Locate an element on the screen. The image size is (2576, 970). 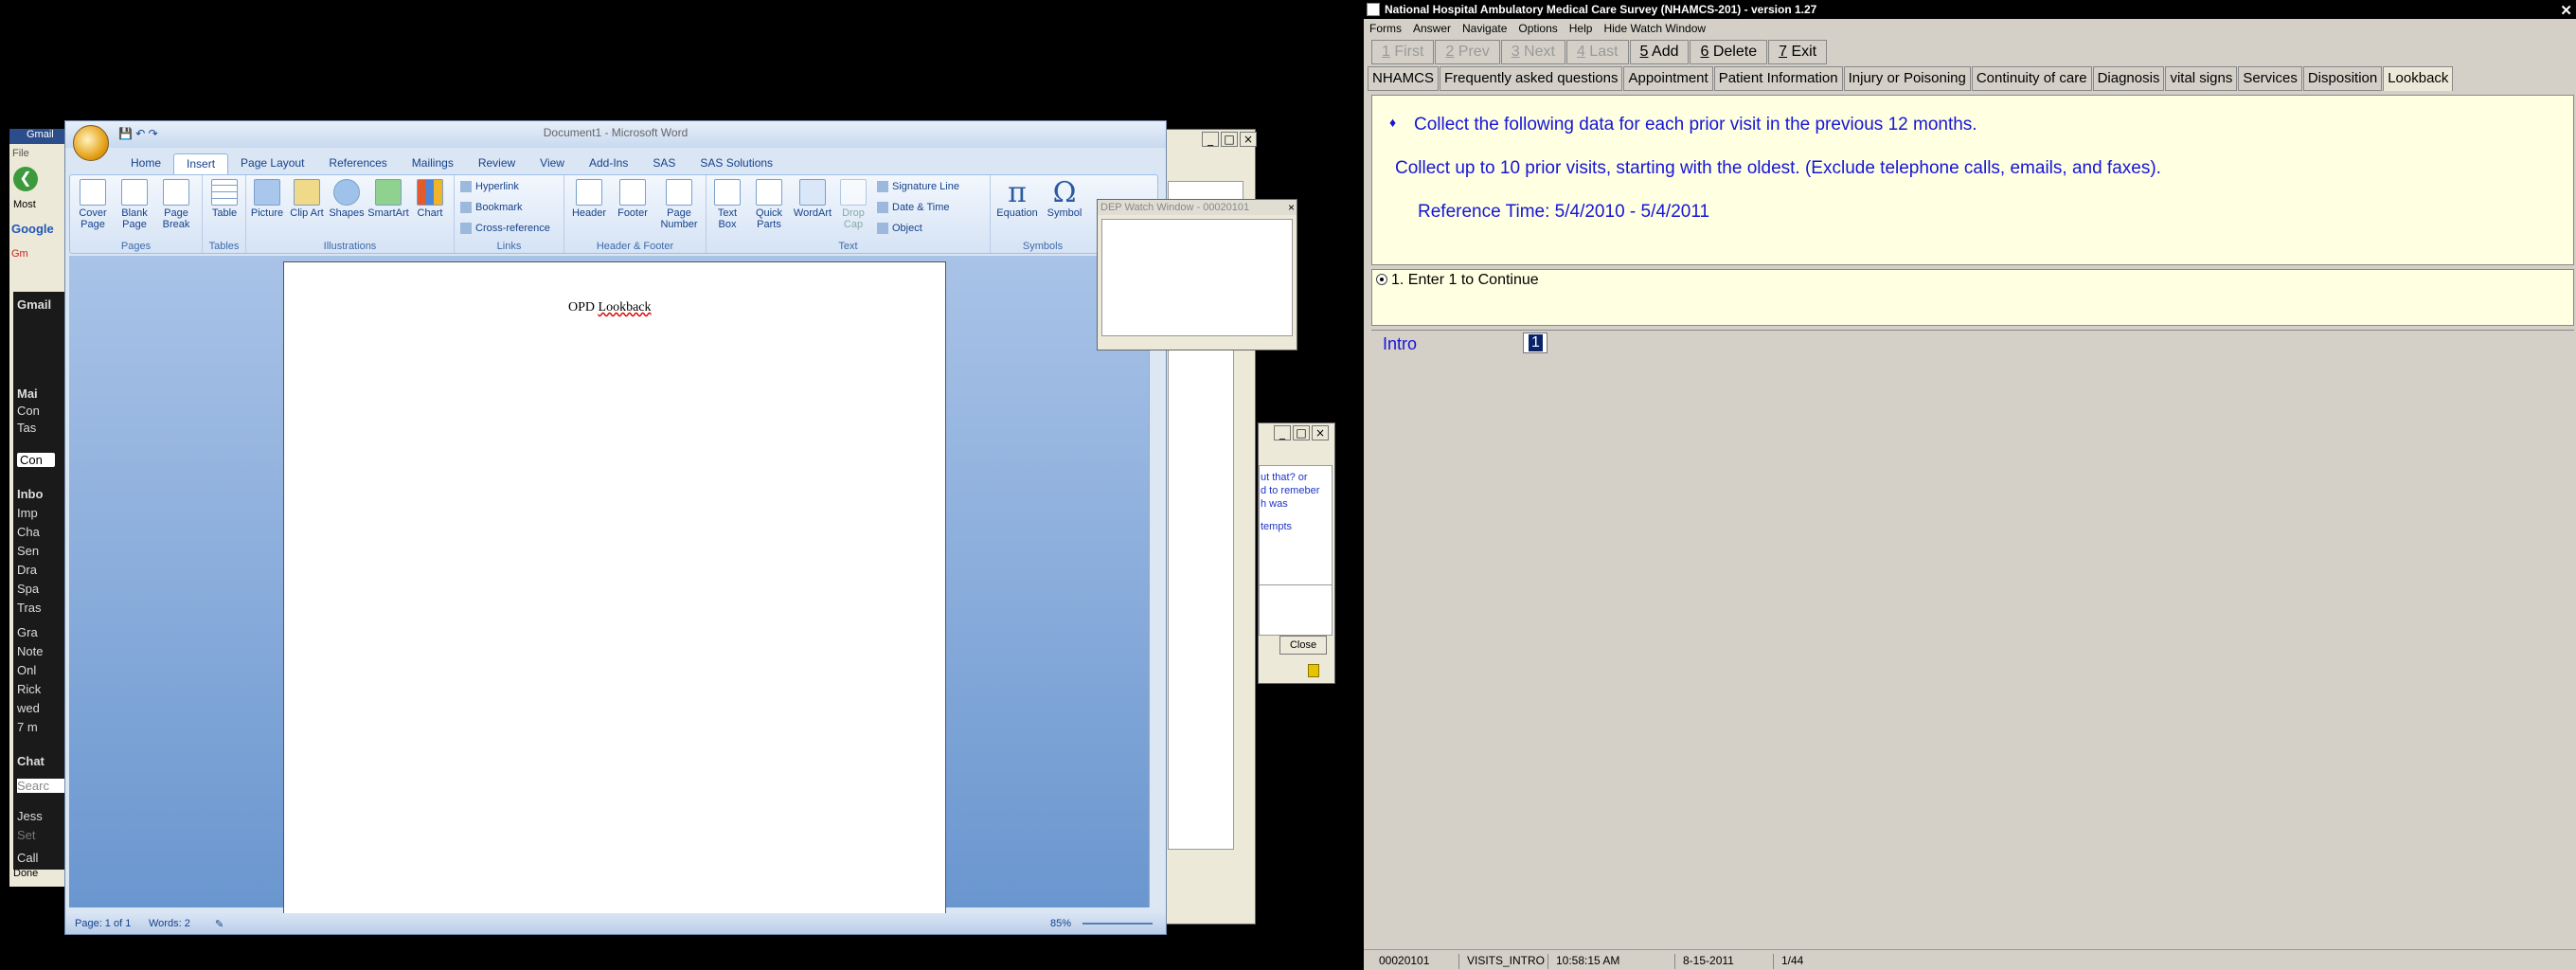
menu-options: Options is located at coordinates (1537, 29).